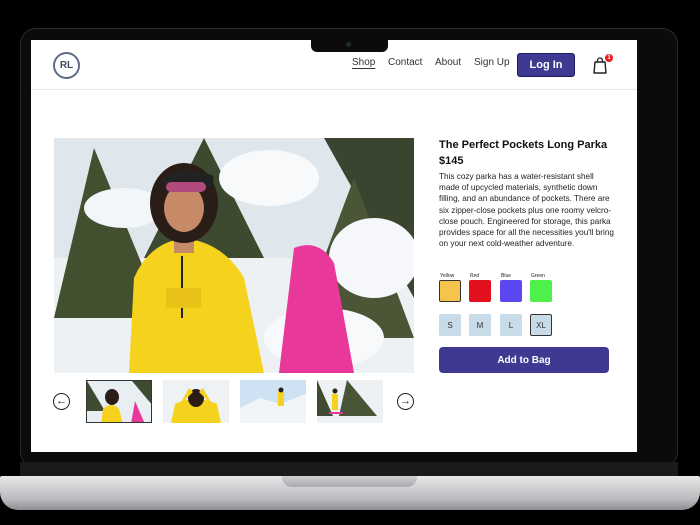 The width and height of the screenshot is (700, 525). Describe the element at coordinates (480, 325) in the screenshot. I see `size-m-button: M` at that location.